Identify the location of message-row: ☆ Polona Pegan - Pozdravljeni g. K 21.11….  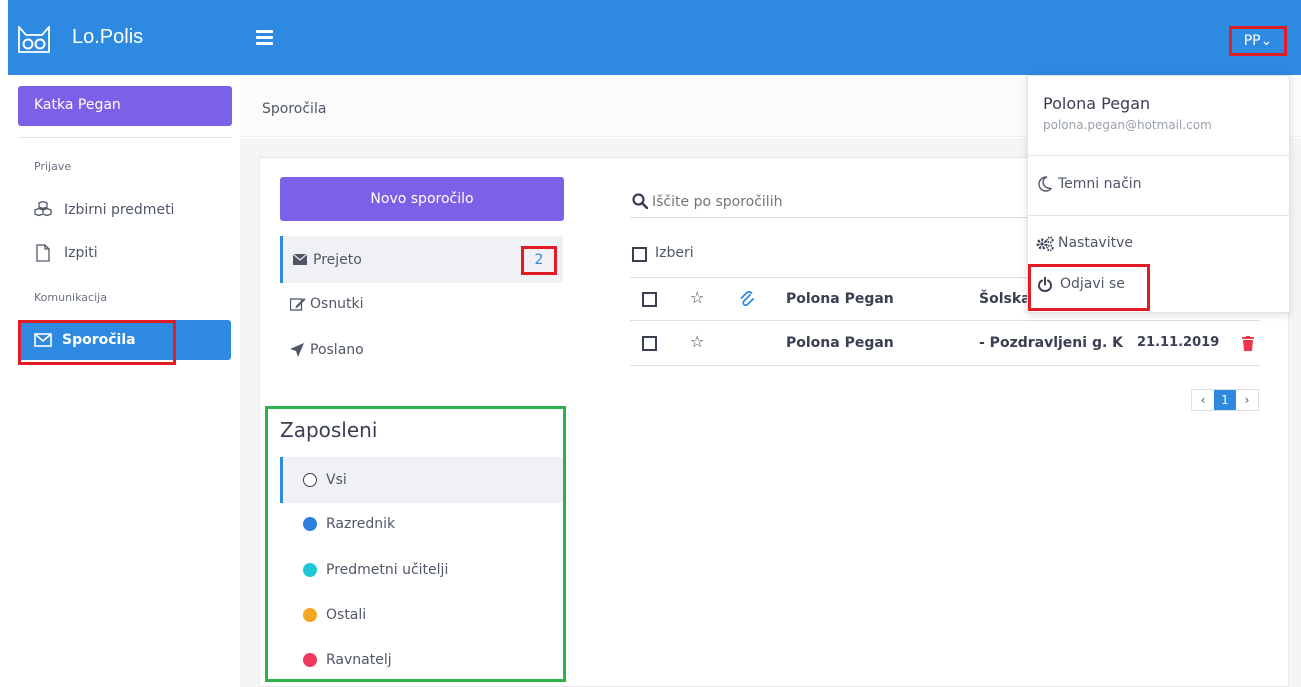
(945, 344).